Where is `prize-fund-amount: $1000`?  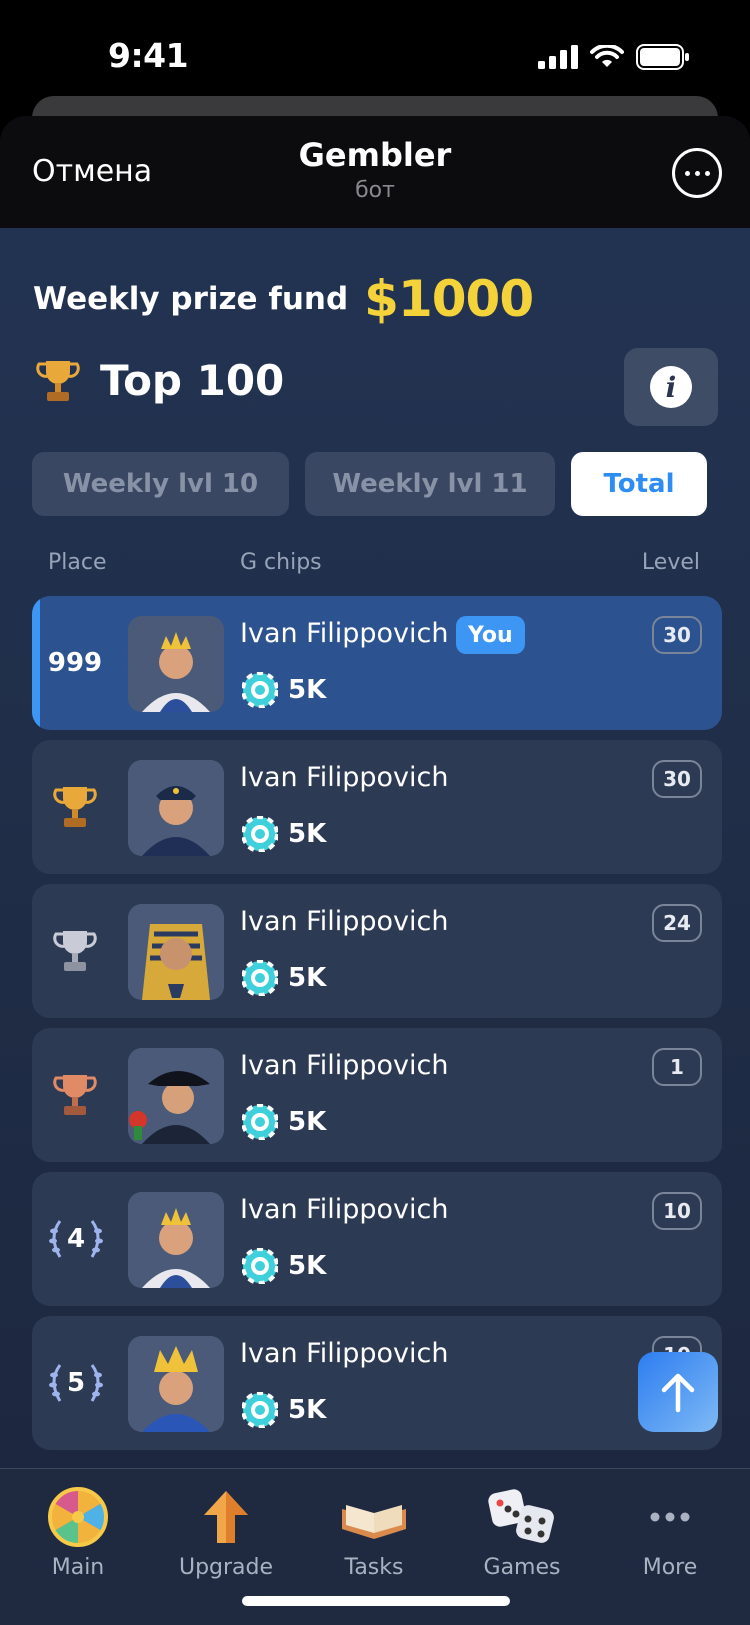
prize-fund-amount: $1000 is located at coordinates (449, 299).